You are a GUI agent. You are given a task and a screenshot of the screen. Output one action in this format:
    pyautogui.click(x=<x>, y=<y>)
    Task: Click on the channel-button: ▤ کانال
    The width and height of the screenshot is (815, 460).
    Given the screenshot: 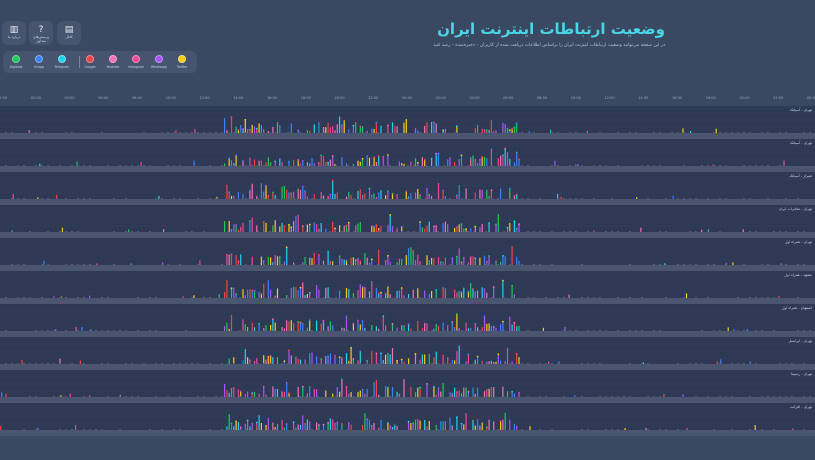 What is the action you would take?
    pyautogui.click(x=69, y=33)
    